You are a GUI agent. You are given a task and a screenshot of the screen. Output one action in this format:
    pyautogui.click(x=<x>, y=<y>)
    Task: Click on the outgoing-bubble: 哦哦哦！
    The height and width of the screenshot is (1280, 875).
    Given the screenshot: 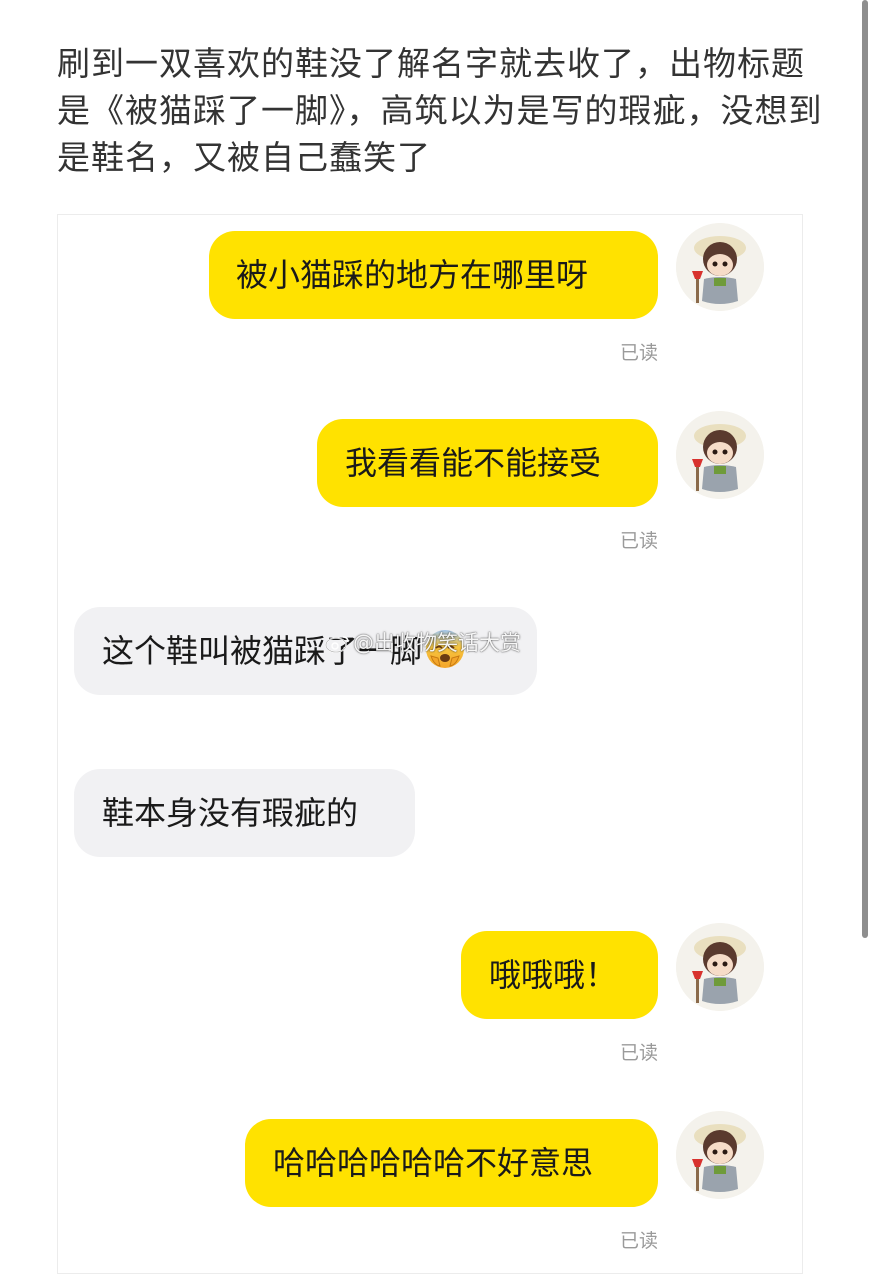 What is the action you would take?
    pyautogui.click(x=559, y=975)
    